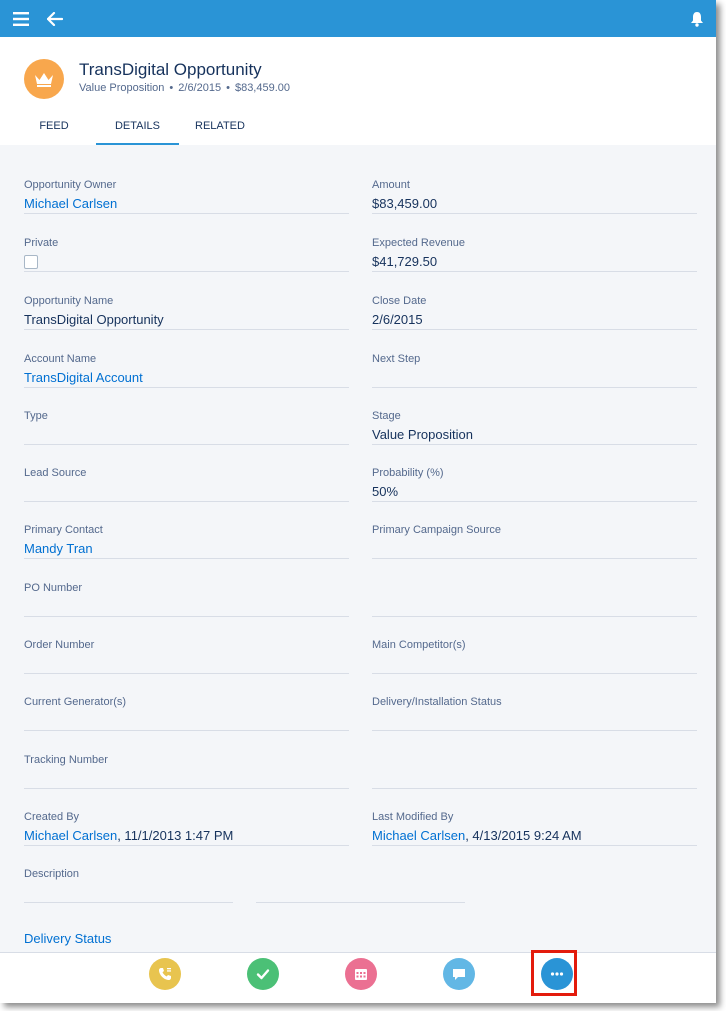  Describe the element at coordinates (186, 243) in the screenshot. I see `field-private: Private` at that location.